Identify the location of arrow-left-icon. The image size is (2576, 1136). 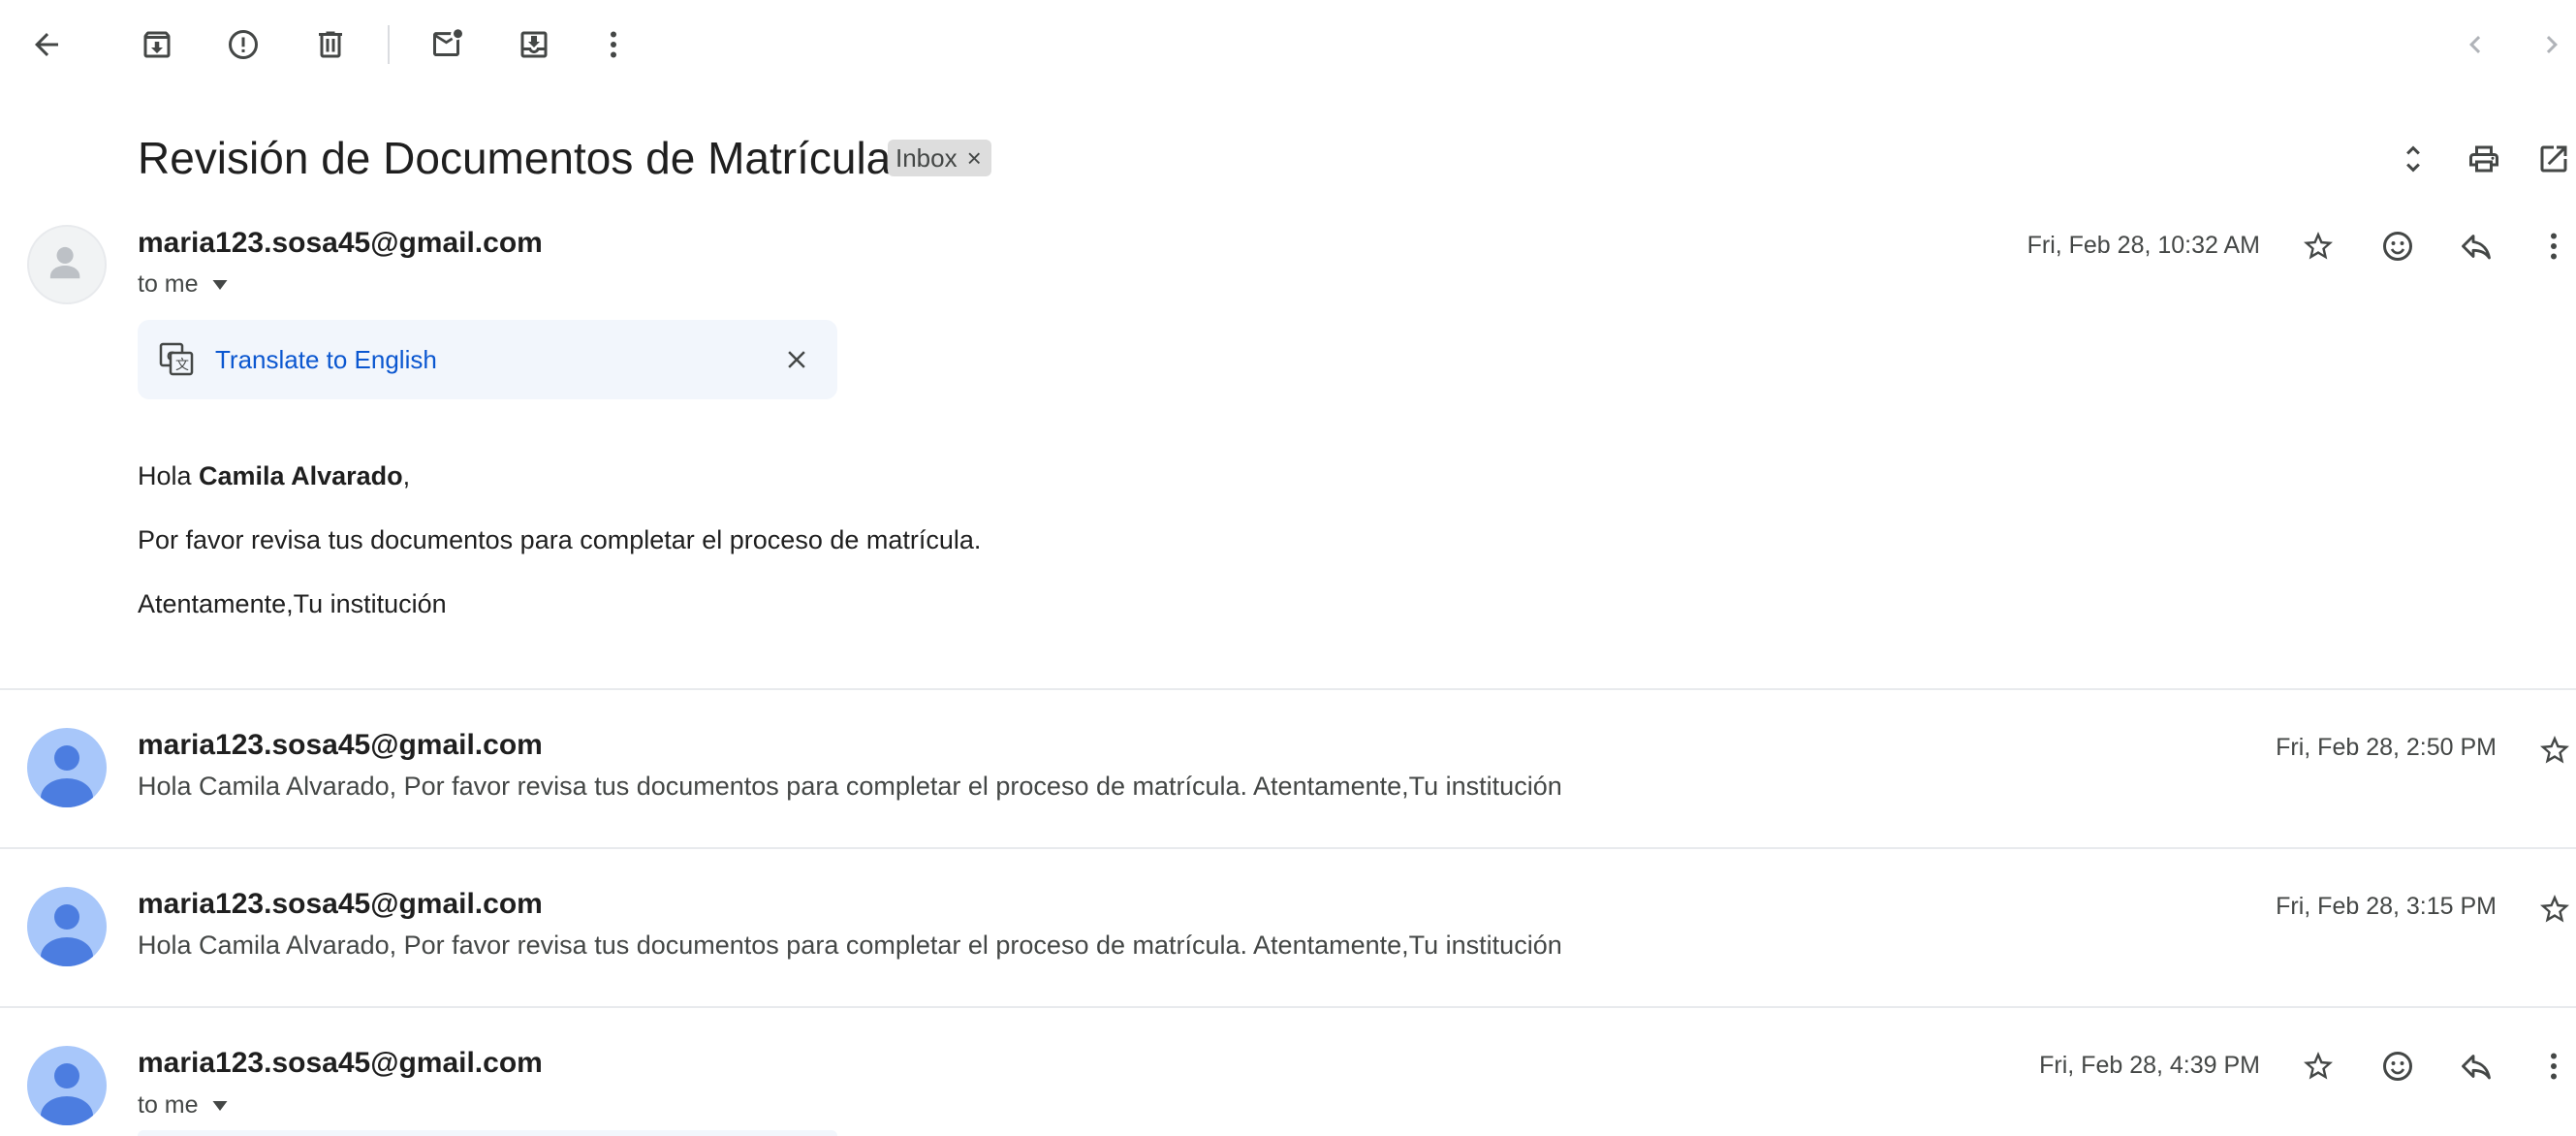
(46, 45).